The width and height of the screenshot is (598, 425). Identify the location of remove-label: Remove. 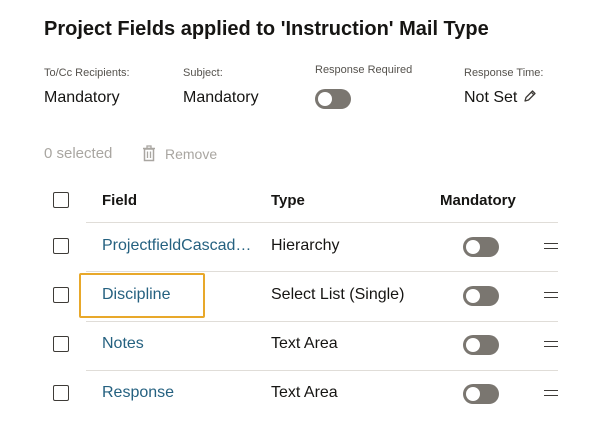
(191, 153).